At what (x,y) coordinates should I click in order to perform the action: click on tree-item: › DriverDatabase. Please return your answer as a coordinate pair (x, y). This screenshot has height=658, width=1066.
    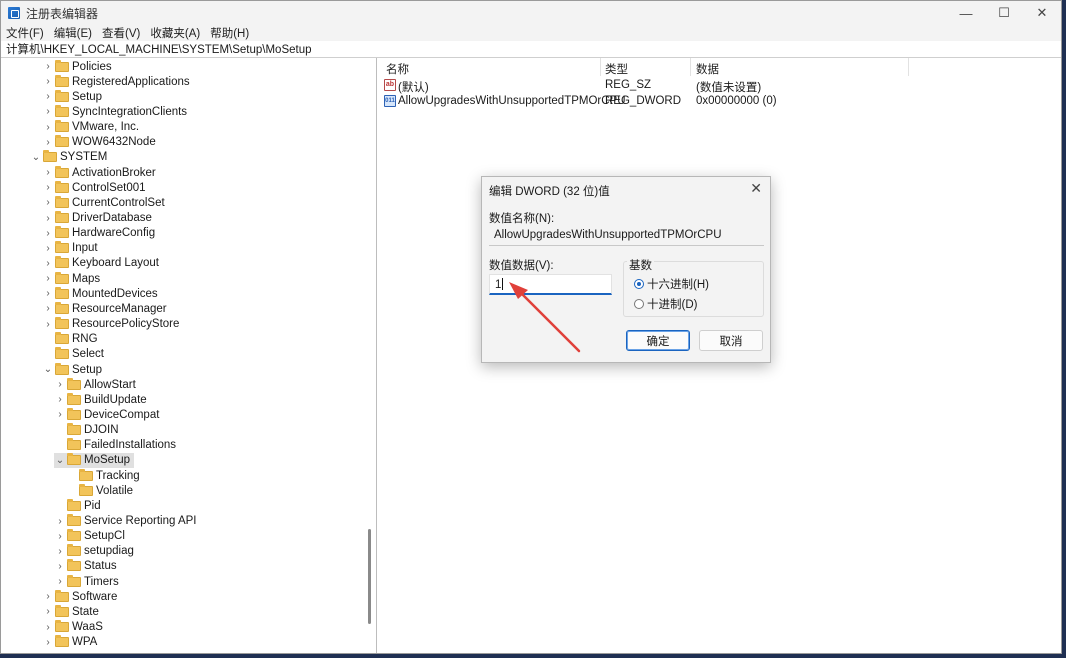
    Looking at the image, I should click on (97, 218).